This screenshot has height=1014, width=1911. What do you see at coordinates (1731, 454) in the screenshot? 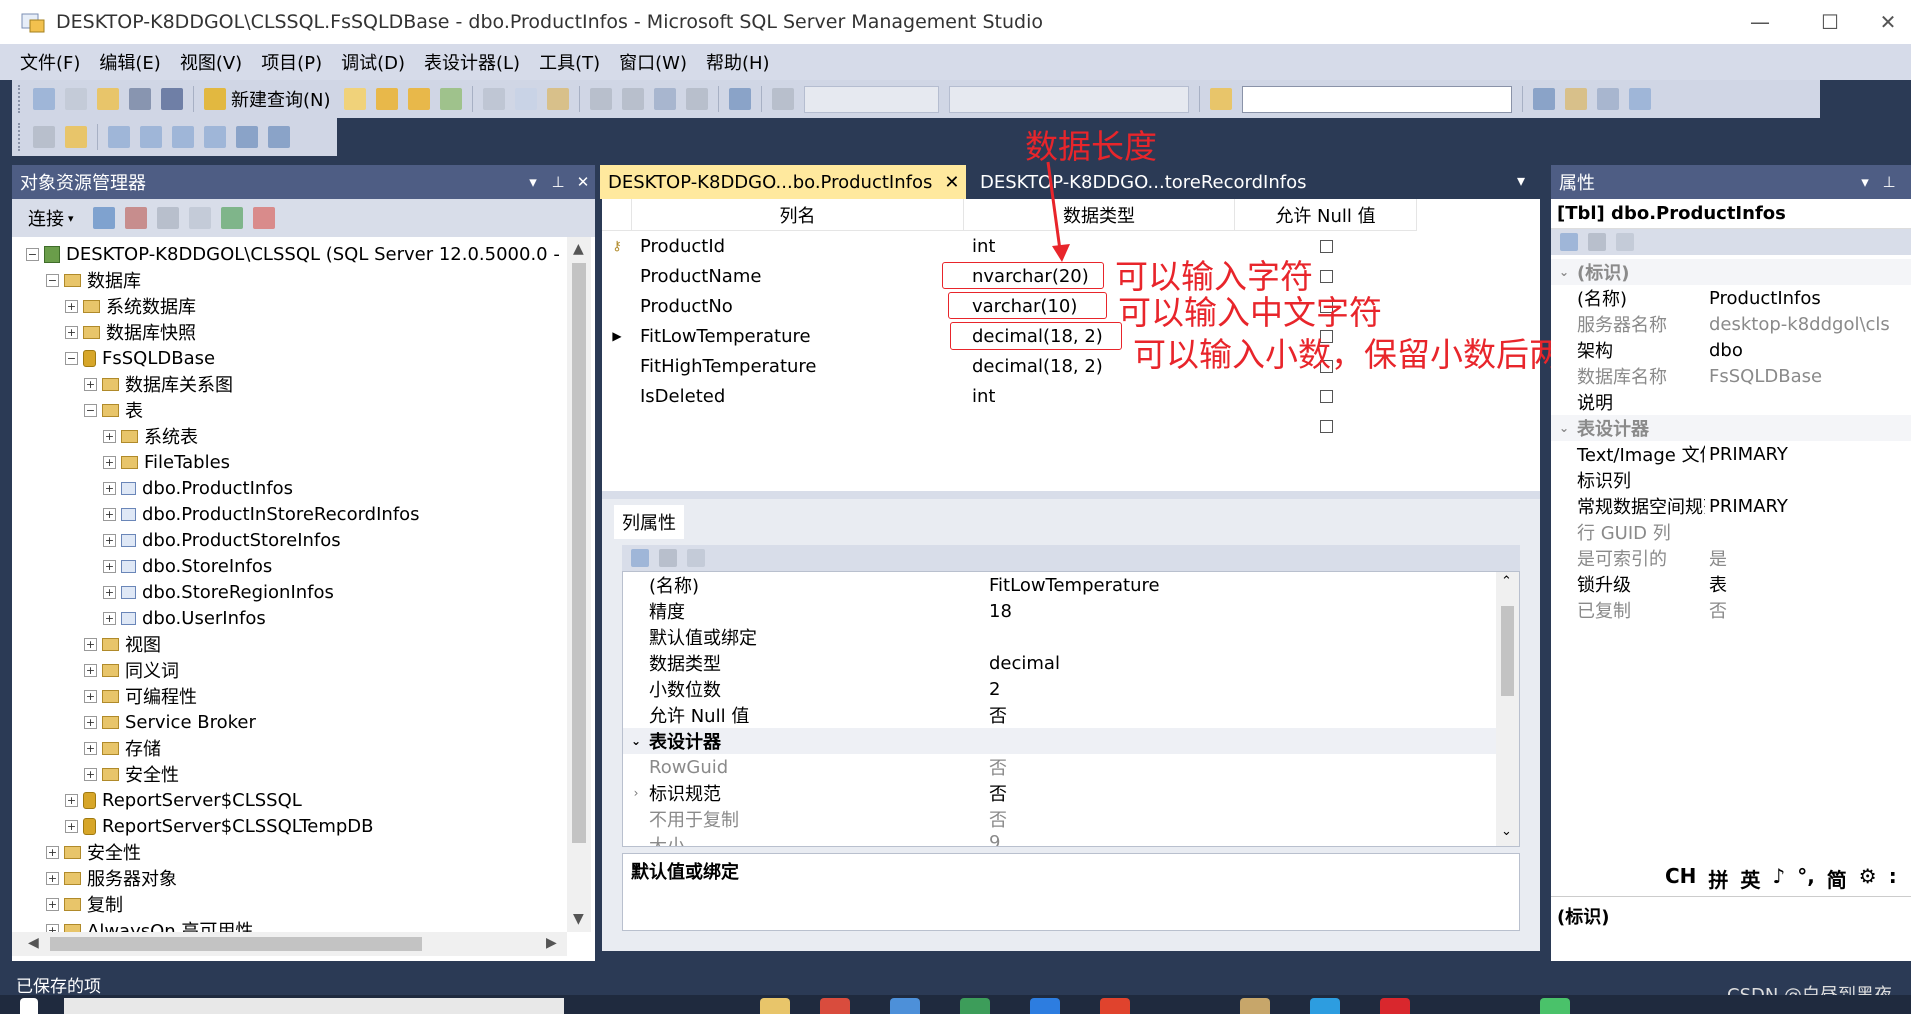
I see `property-row: Text/Image 文件组PRIMARY` at bounding box center [1731, 454].